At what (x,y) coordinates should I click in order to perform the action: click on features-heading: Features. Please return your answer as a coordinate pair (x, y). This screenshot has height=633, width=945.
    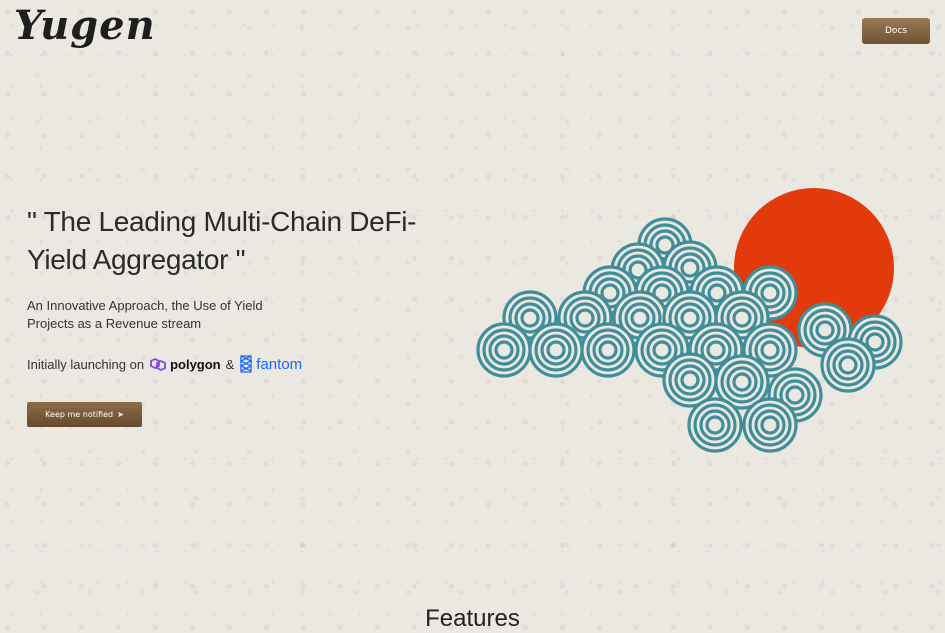
    Looking at the image, I should click on (472, 618).